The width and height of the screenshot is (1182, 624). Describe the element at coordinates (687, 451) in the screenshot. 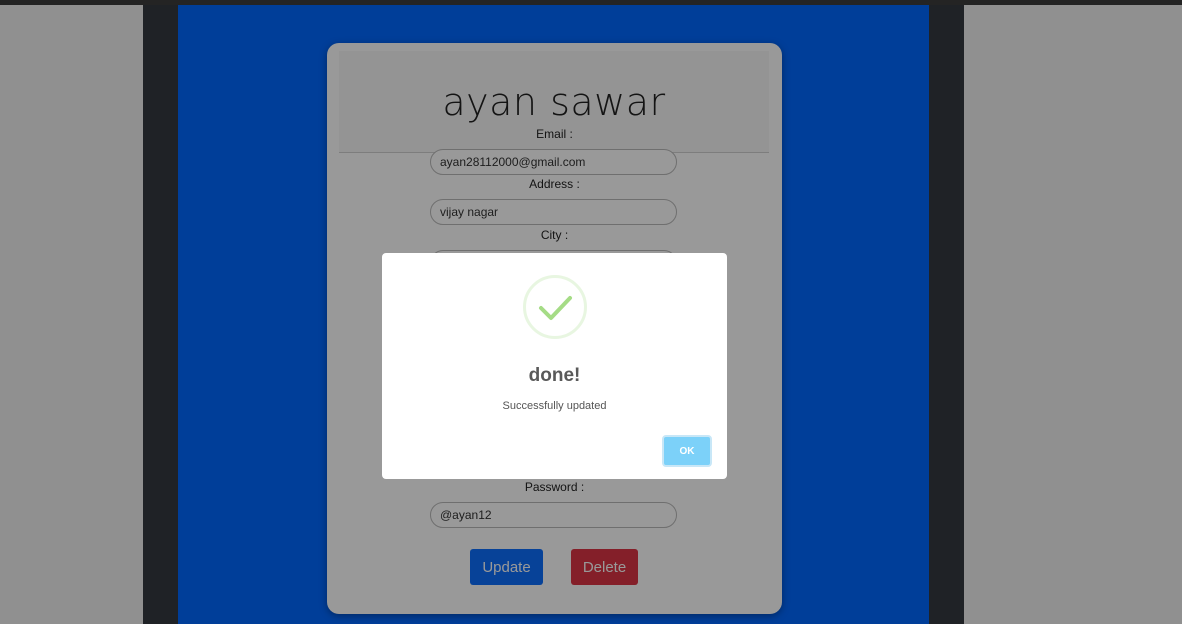

I see `ok-button: OK` at that location.